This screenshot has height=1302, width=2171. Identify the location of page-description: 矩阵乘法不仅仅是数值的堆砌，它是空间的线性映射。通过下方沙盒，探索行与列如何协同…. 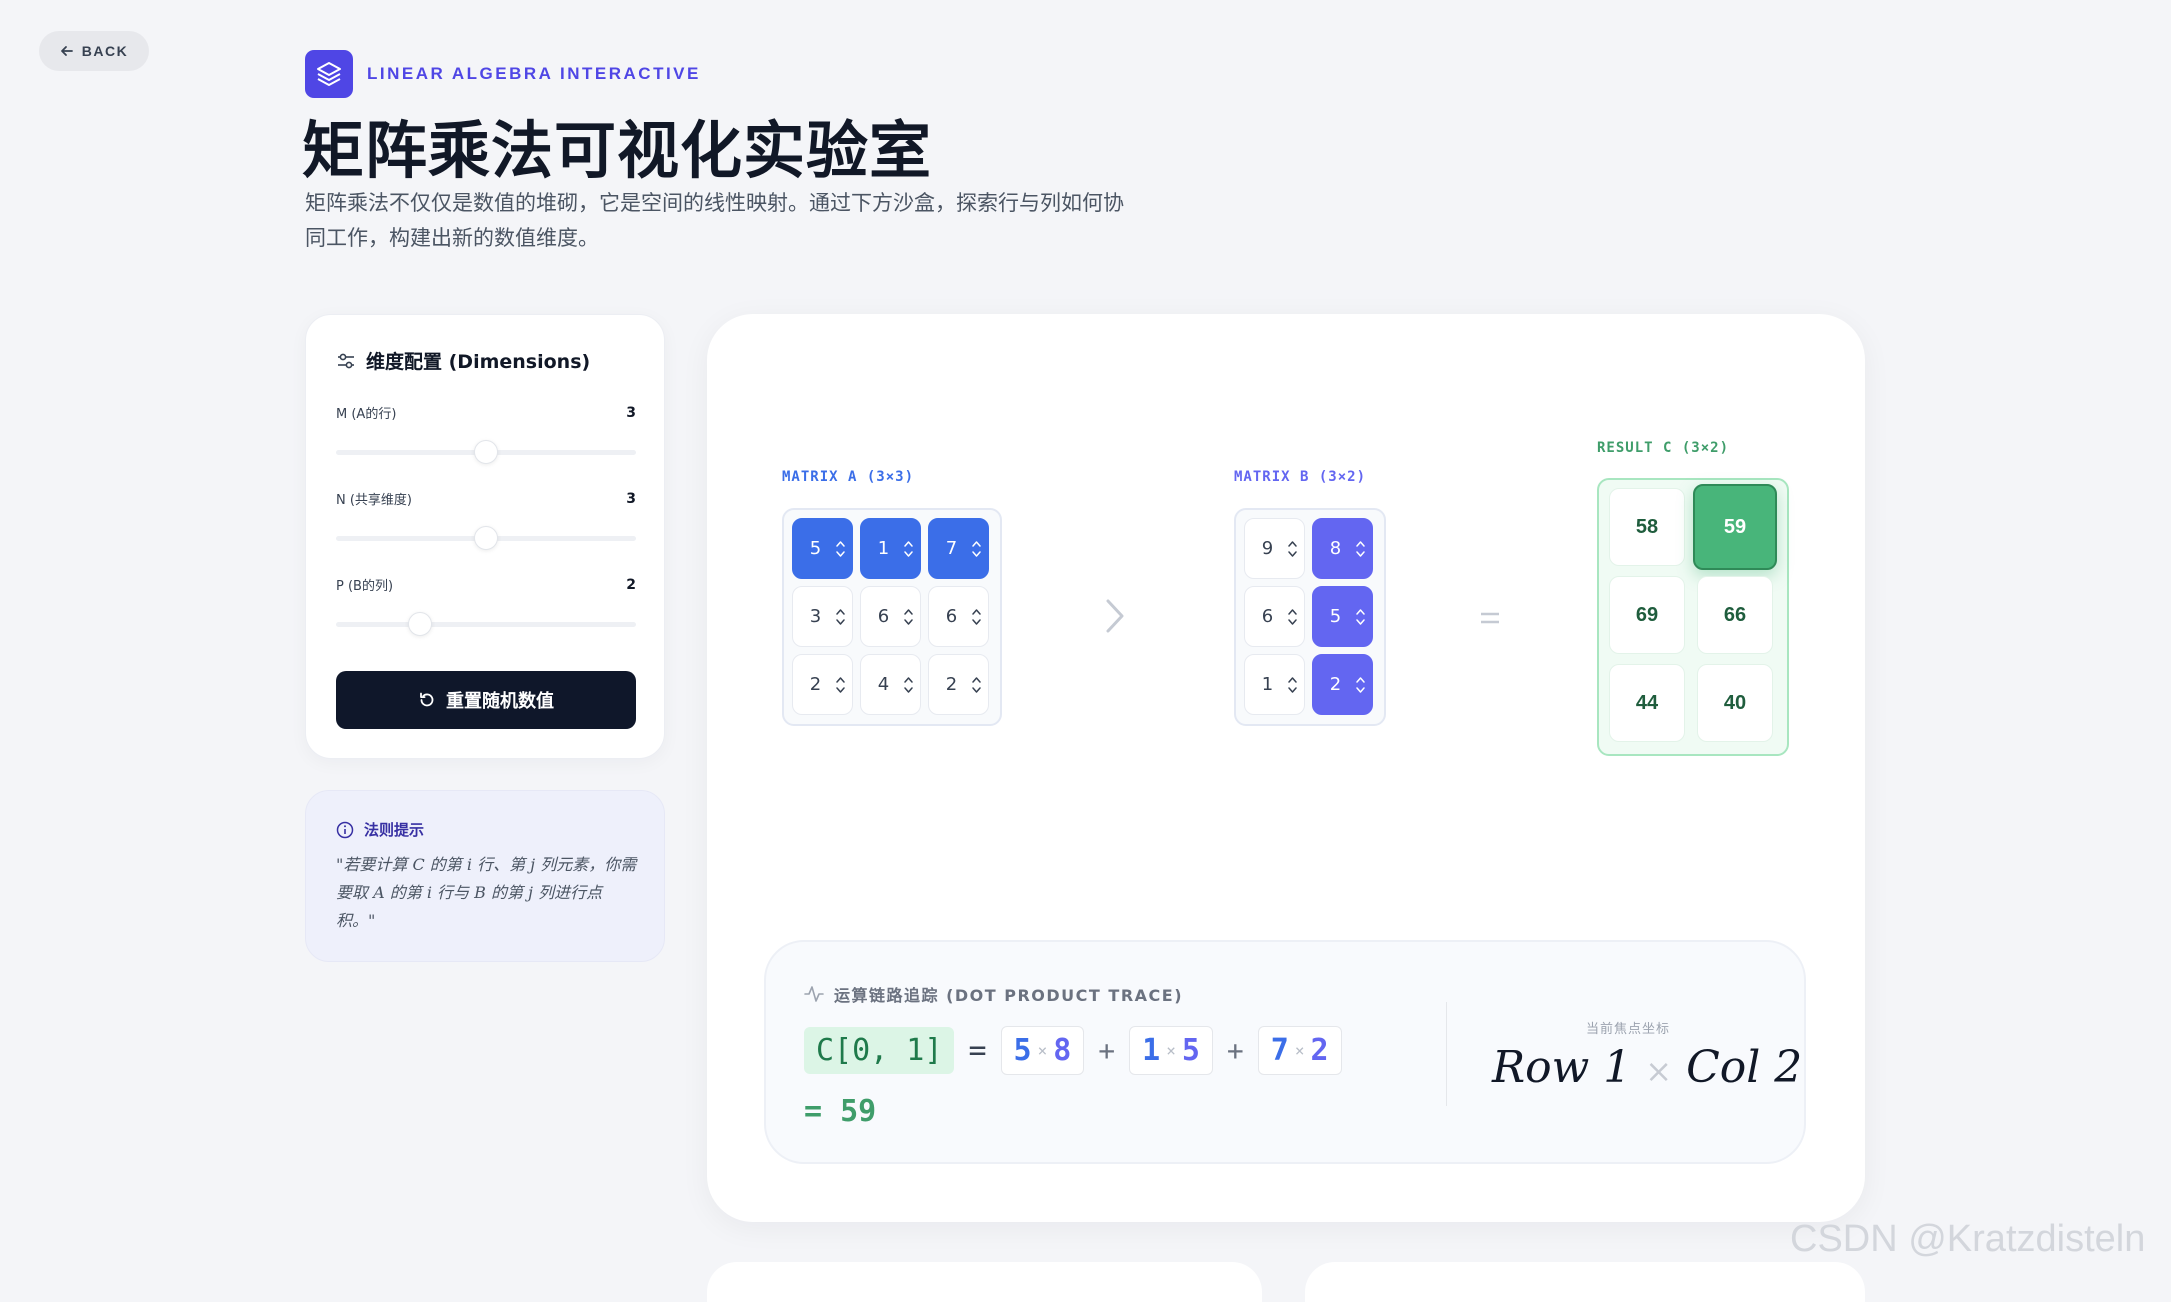
(714, 220).